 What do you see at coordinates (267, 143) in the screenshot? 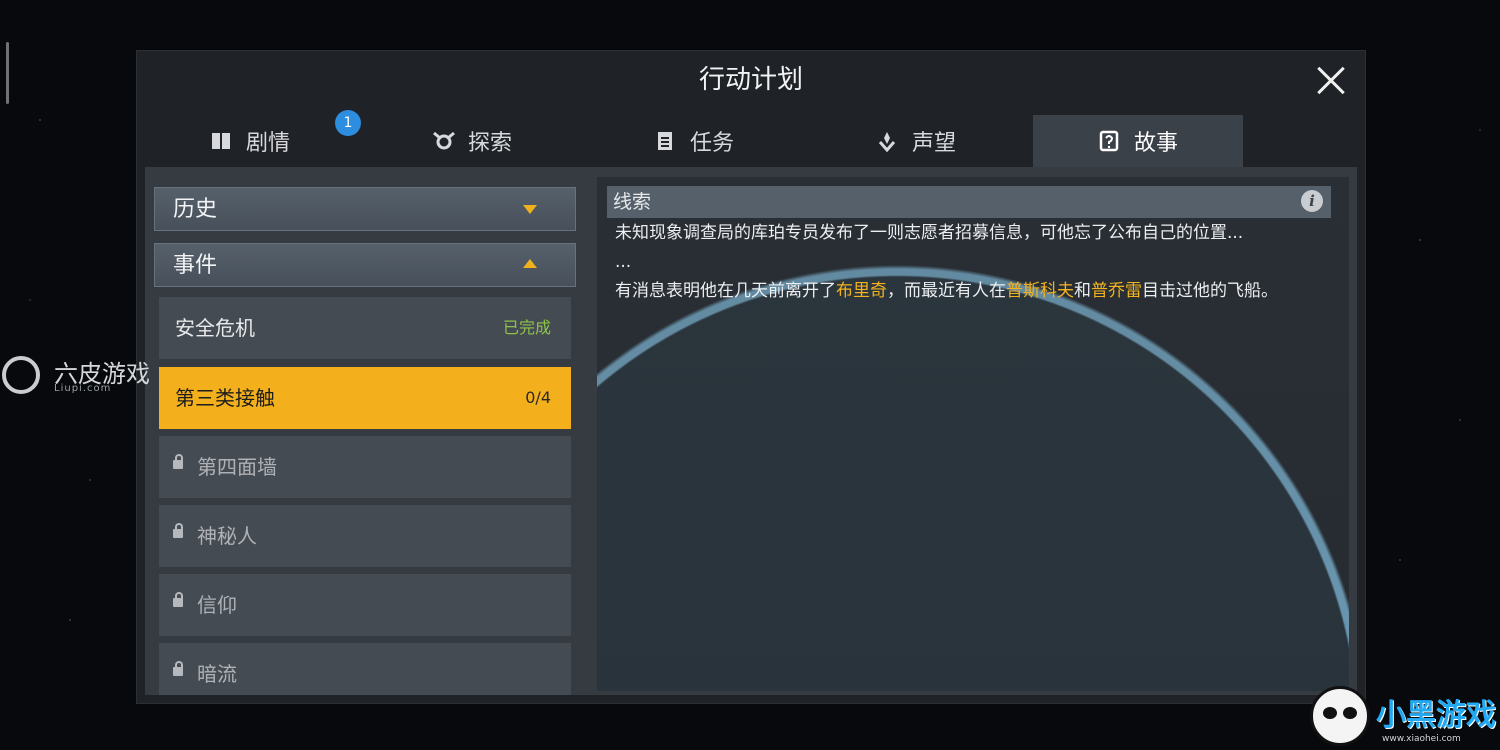
I see `tab-label: 剧情` at bounding box center [267, 143].